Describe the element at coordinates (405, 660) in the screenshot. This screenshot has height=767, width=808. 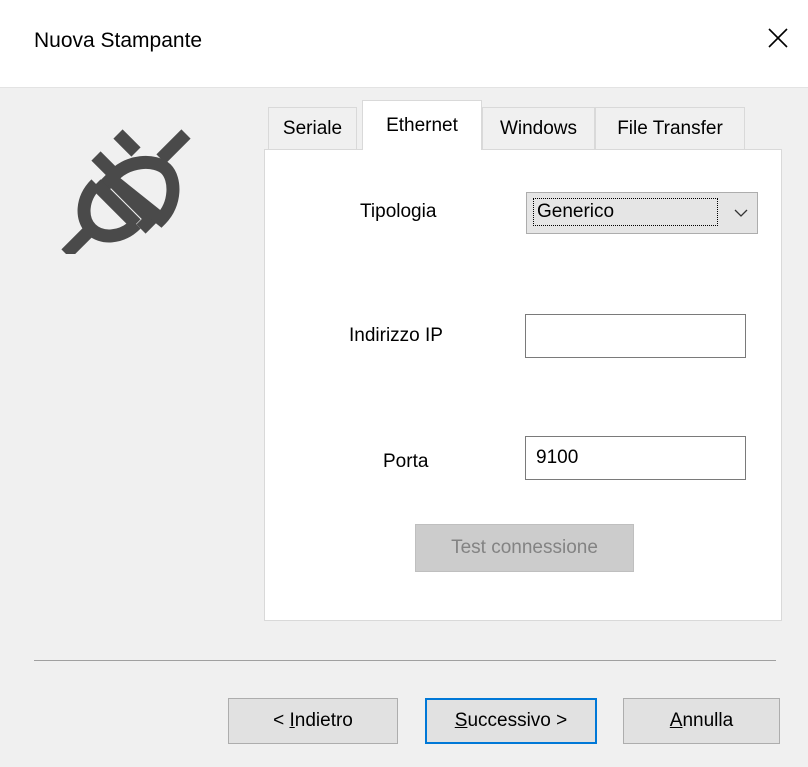
I see `separator` at that location.